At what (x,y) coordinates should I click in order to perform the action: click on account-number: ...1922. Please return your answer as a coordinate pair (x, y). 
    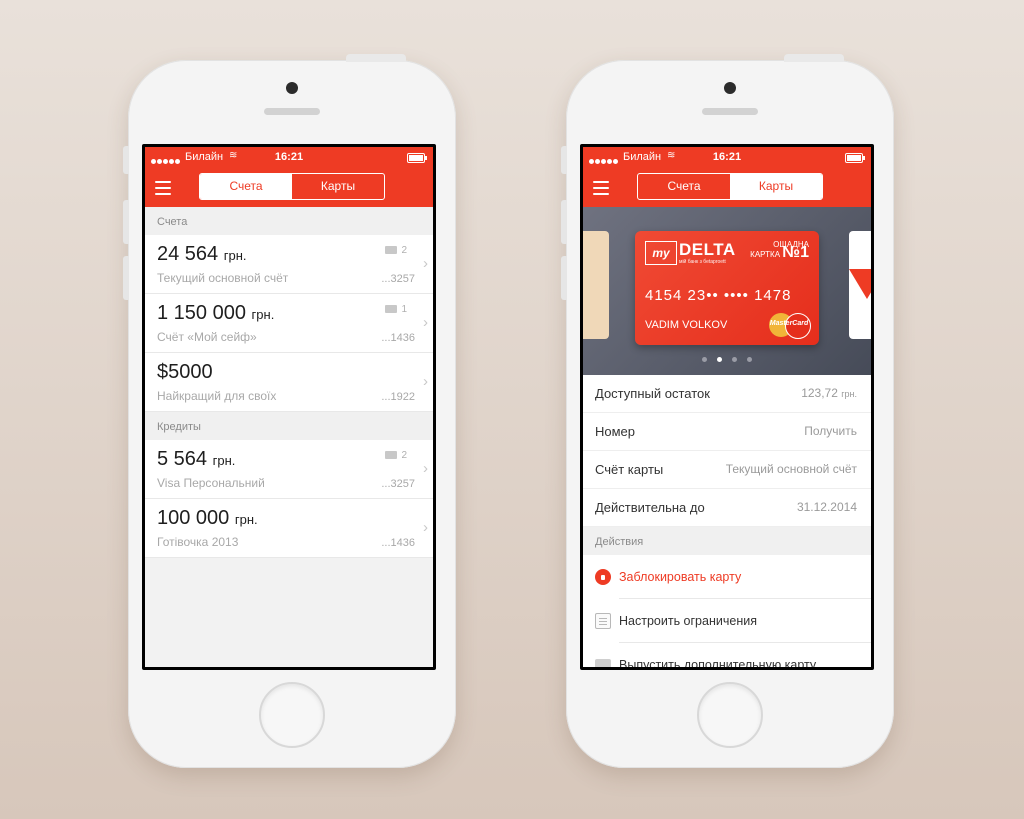
    Looking at the image, I should click on (398, 397).